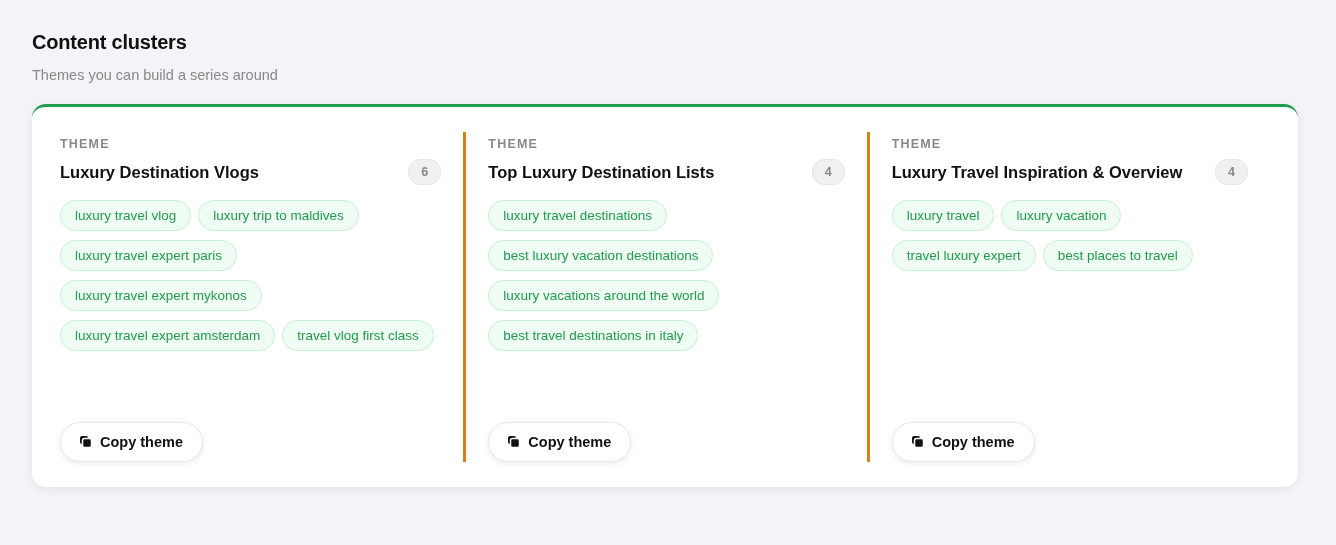 Image resolution: width=1336 pixels, height=545 pixels. I want to click on section-subtitle: Themes you can build a series around, so click(155, 75).